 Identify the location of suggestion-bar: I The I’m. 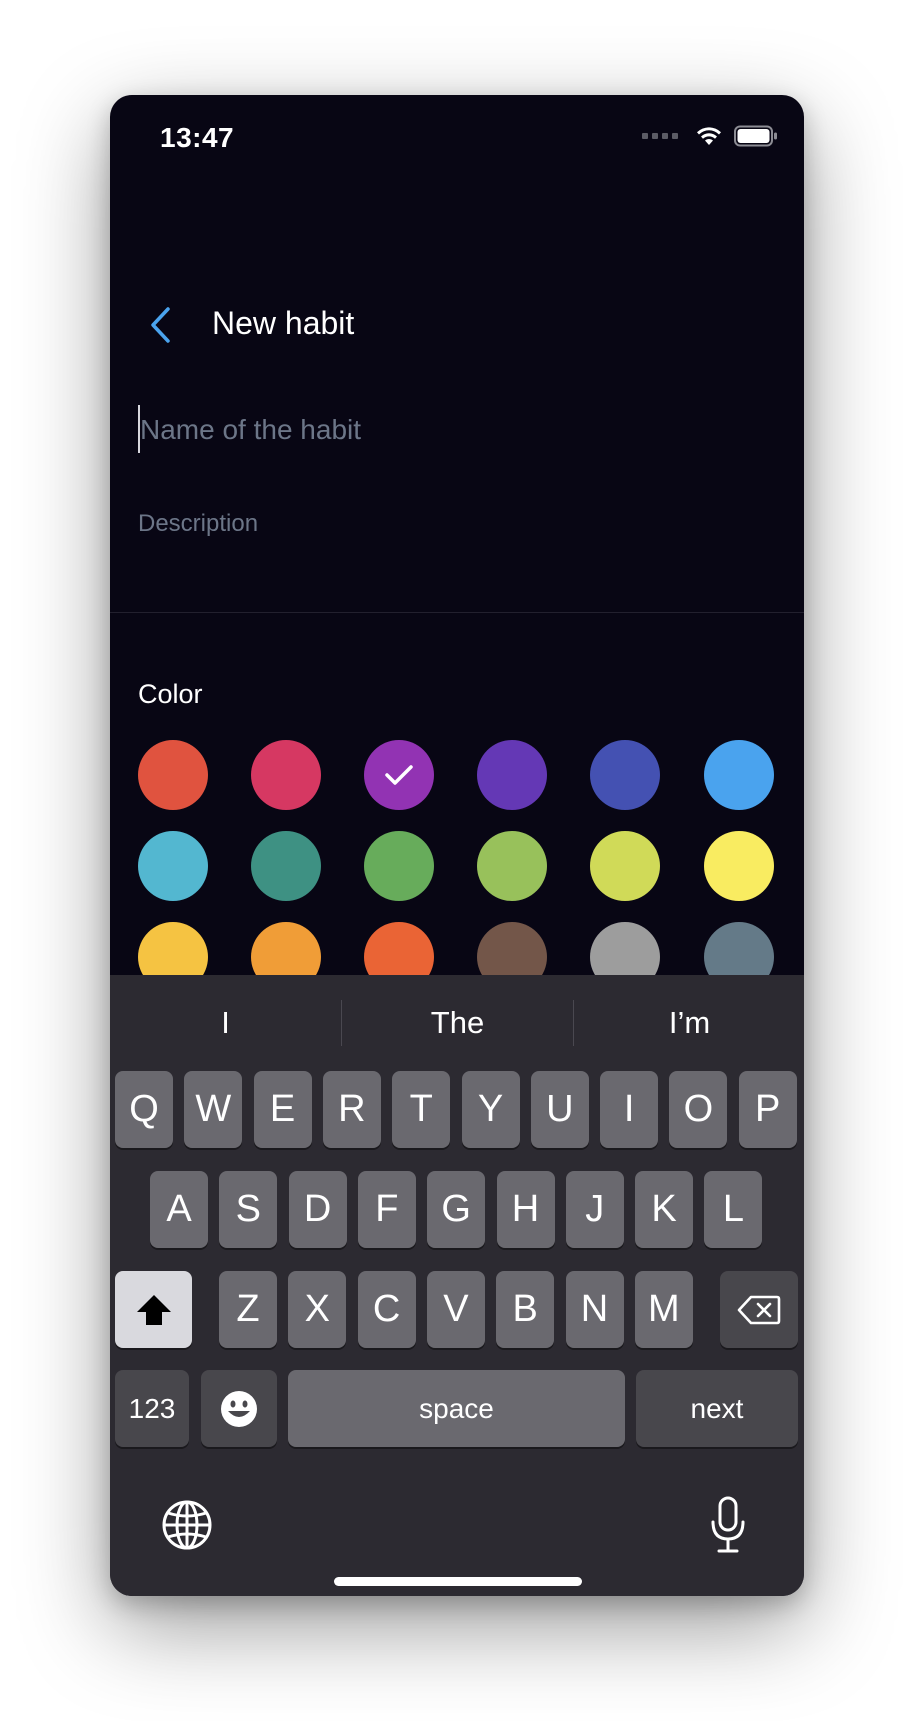
(457, 1023).